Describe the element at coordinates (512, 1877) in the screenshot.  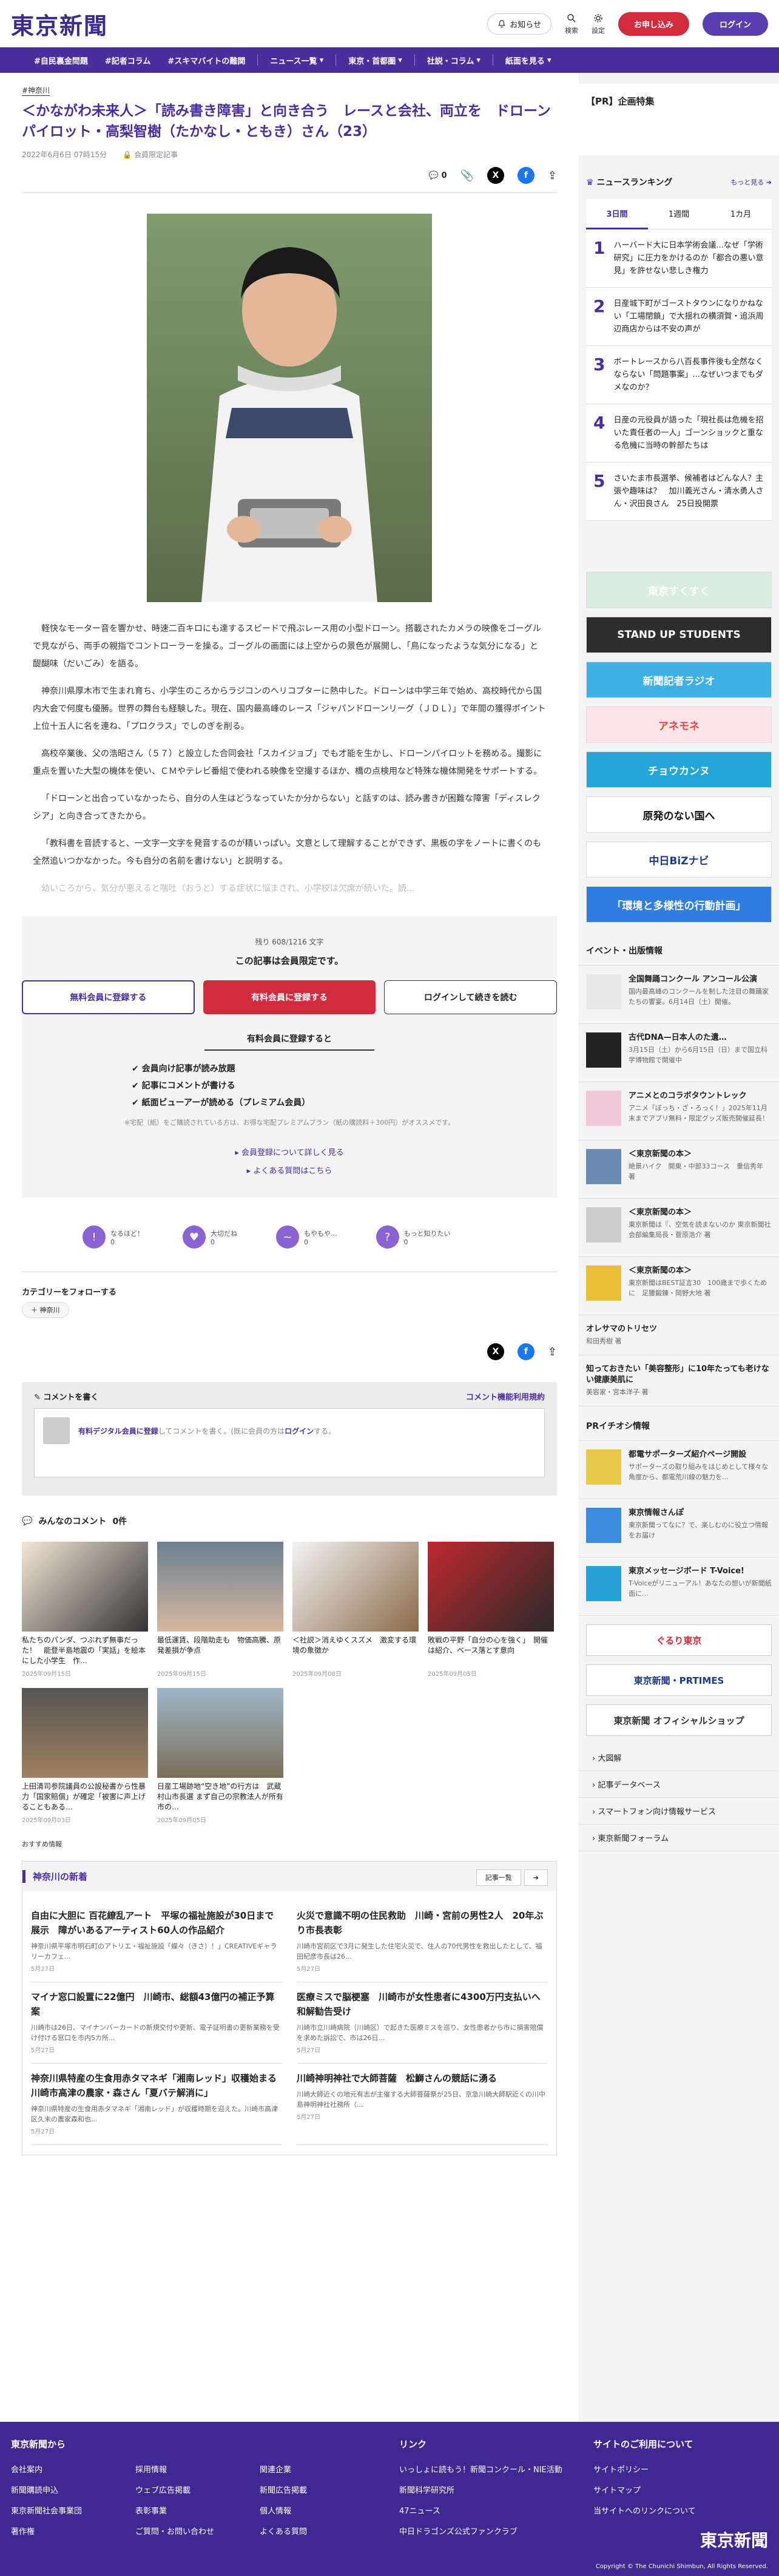
I see `local-more-button: 記事一覧 ➔` at that location.